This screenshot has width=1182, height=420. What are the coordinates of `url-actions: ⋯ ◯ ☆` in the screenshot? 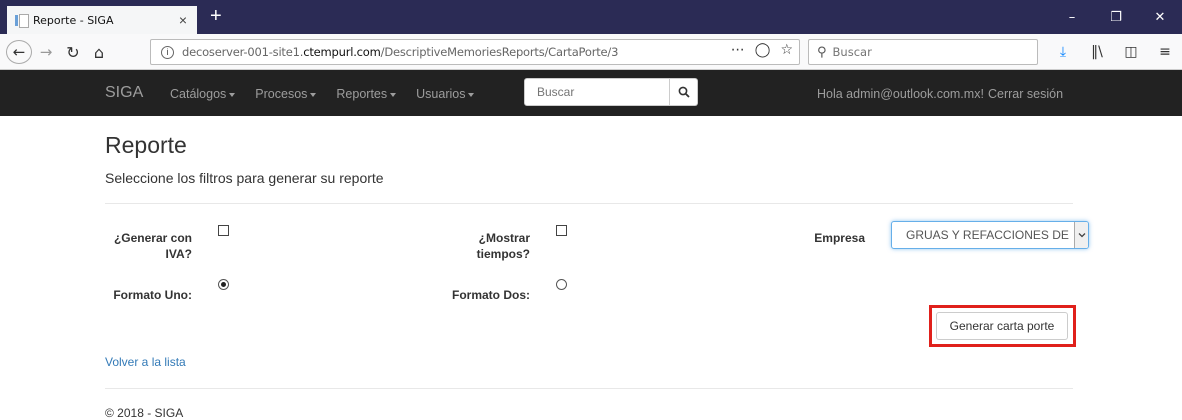 It's located at (762, 50).